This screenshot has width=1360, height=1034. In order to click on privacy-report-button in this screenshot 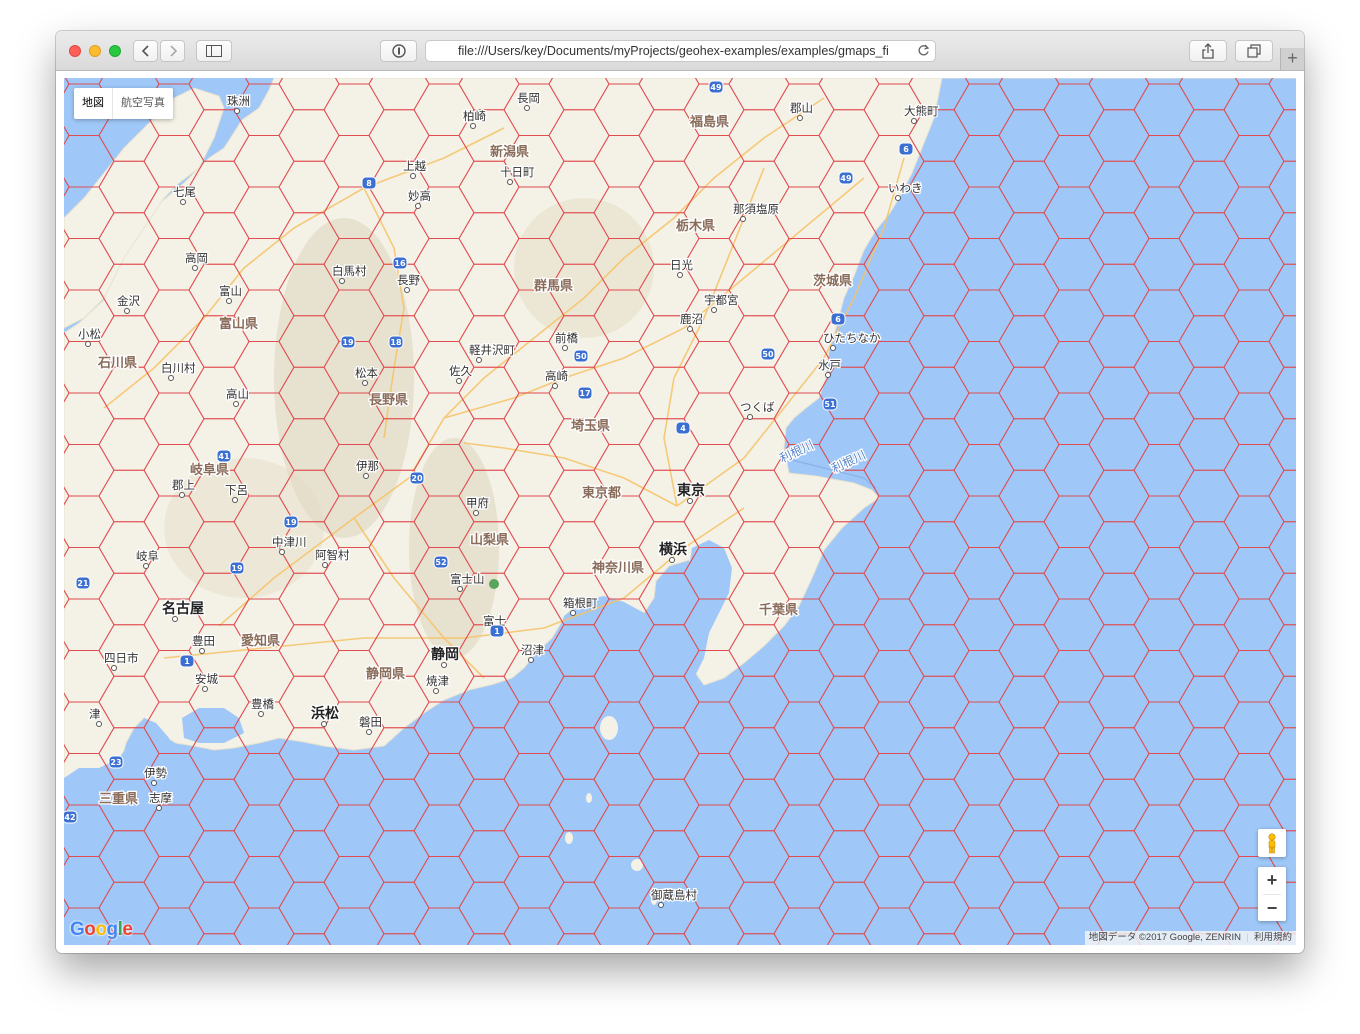, I will do `click(398, 51)`.